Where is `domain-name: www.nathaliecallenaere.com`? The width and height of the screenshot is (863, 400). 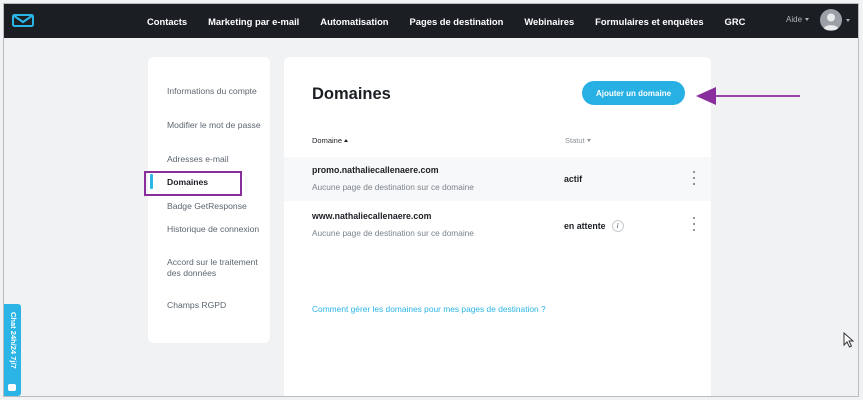 domain-name: www.nathaliecallenaere.com is located at coordinates (372, 216).